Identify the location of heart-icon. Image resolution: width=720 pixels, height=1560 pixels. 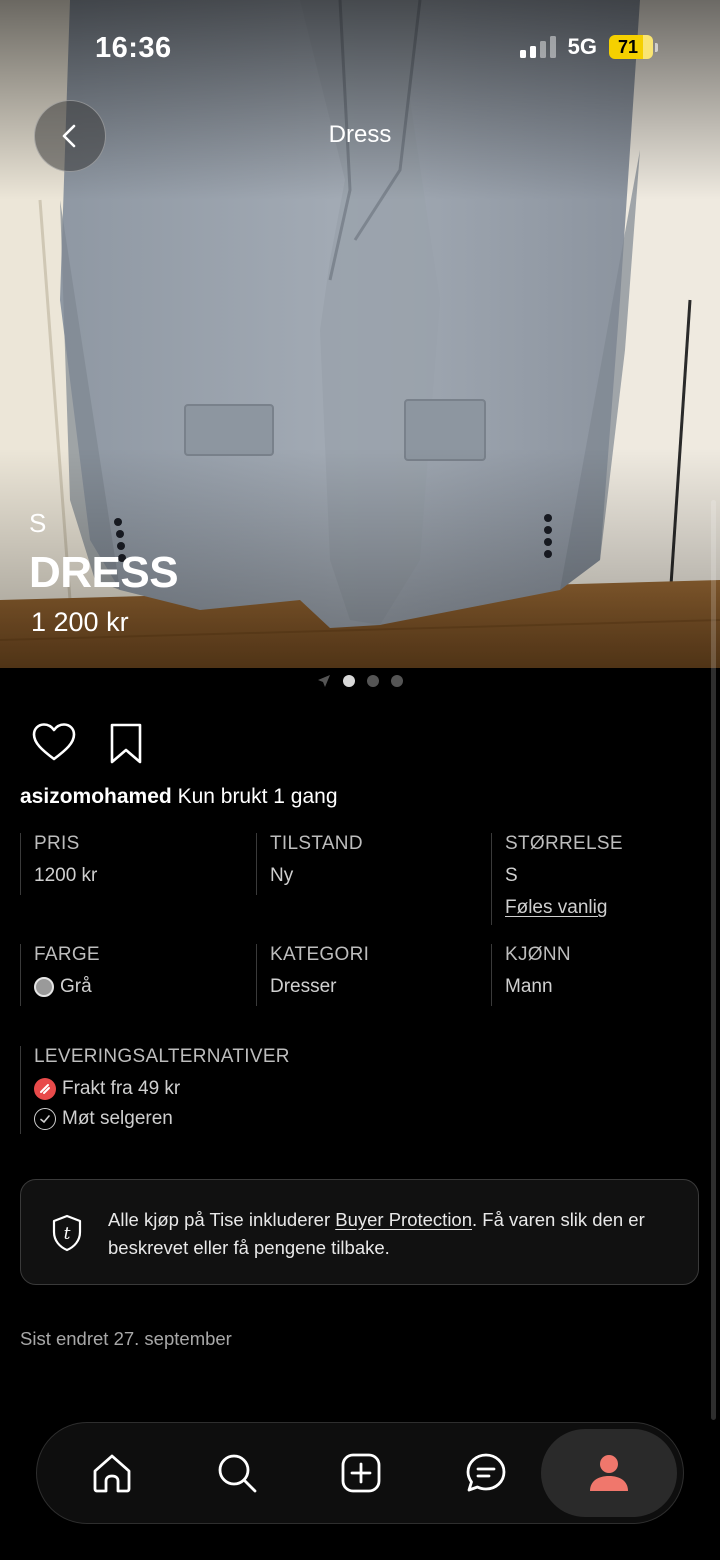
(54, 742).